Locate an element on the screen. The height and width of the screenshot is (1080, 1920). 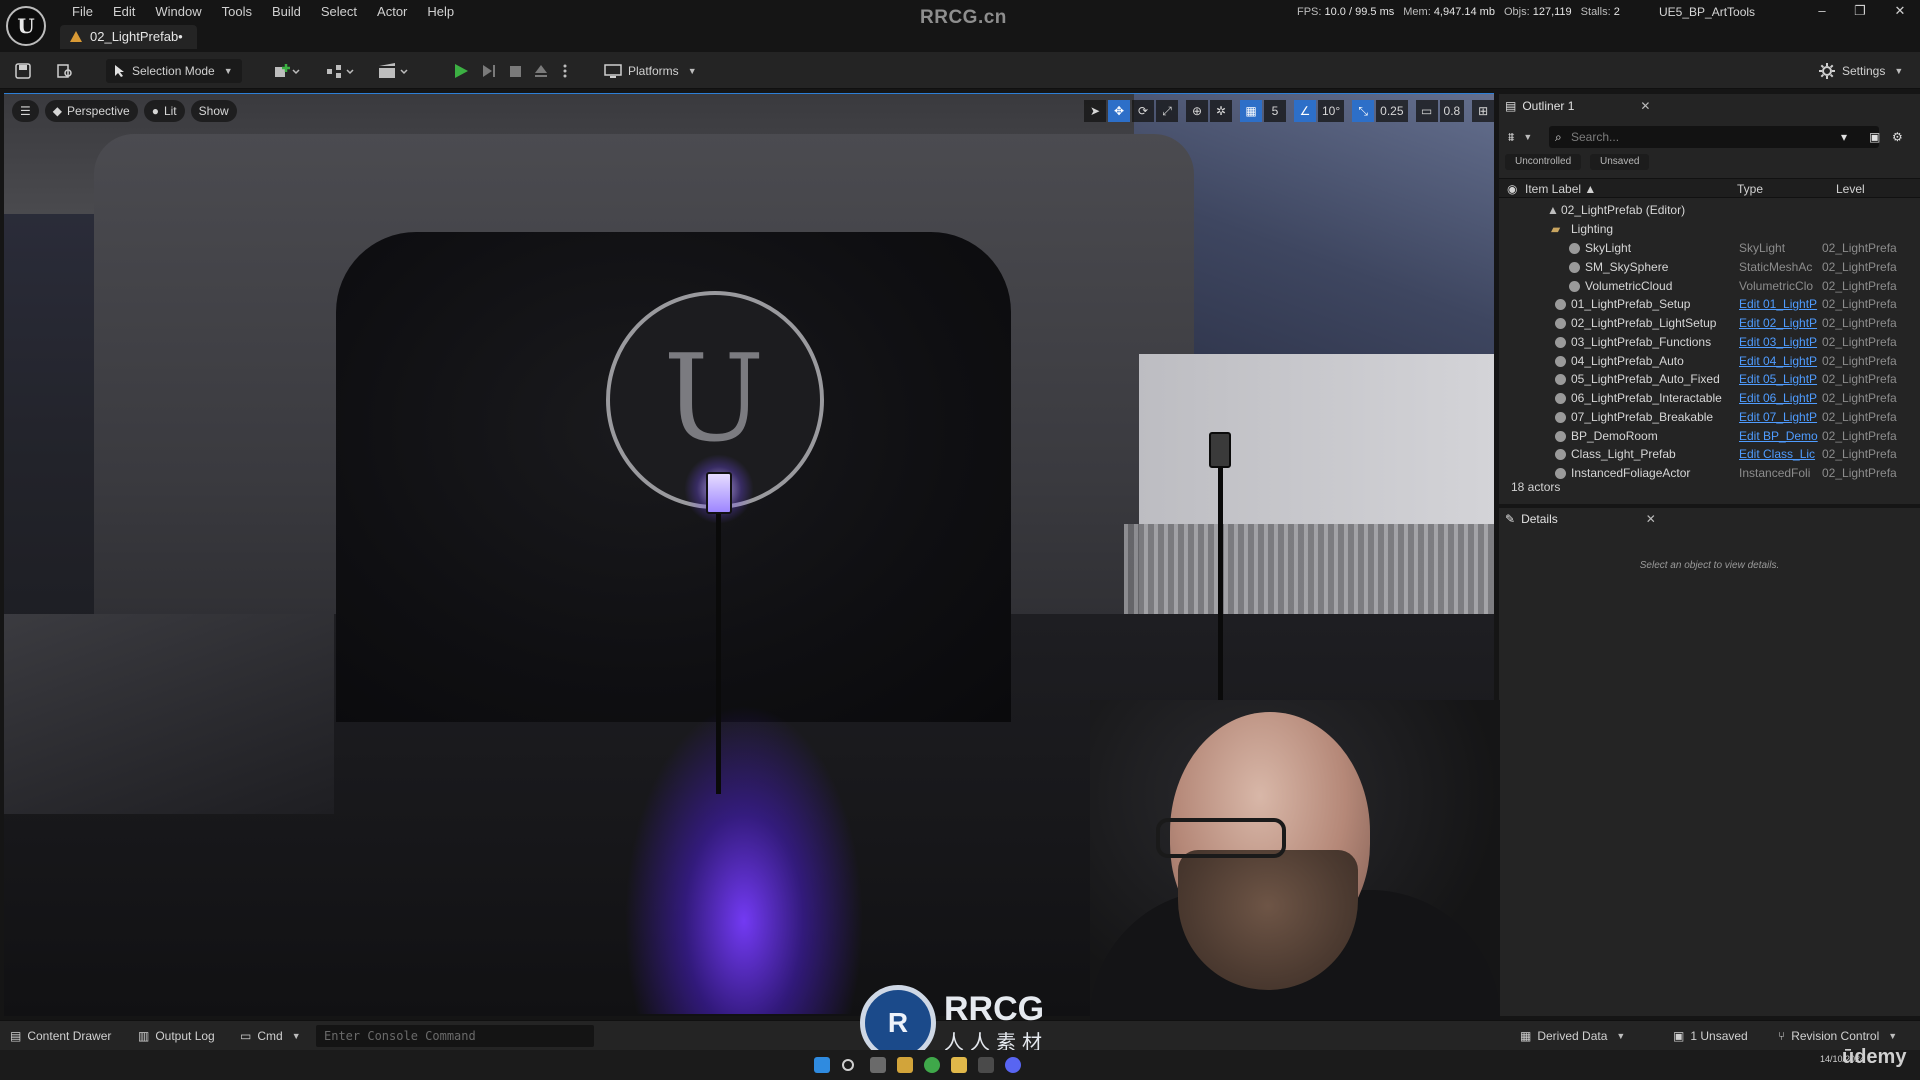
selection-mode-dropdown: Selection Mode ▼ is located at coordinates (174, 71).